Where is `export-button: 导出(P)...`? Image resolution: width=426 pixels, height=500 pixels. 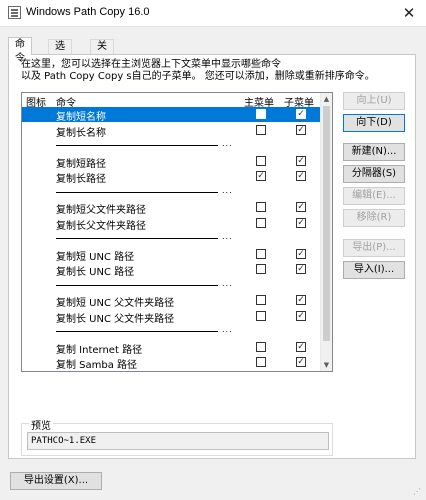 export-button: 导出(P)... is located at coordinates (374, 248).